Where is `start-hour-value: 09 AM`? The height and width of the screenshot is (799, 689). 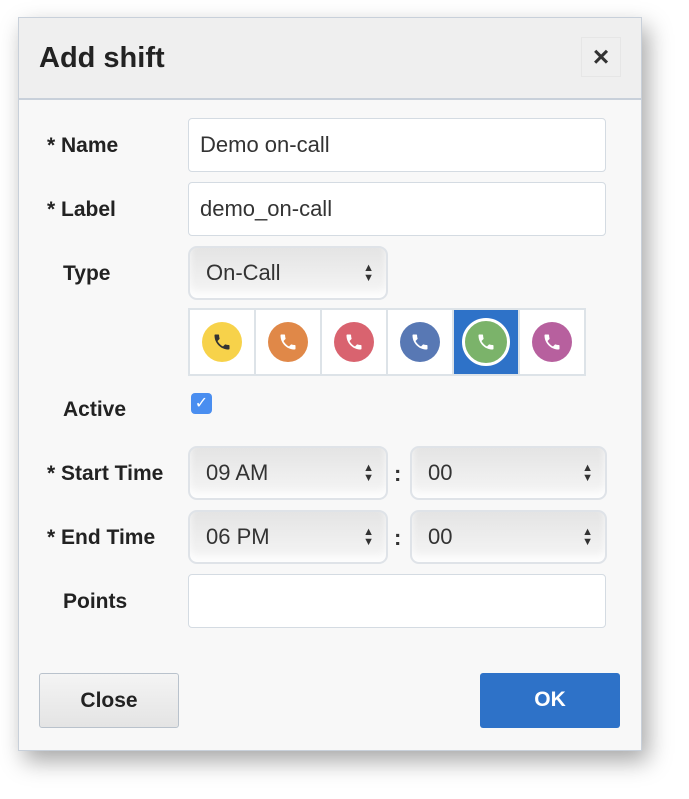 start-hour-value: 09 AM is located at coordinates (237, 472).